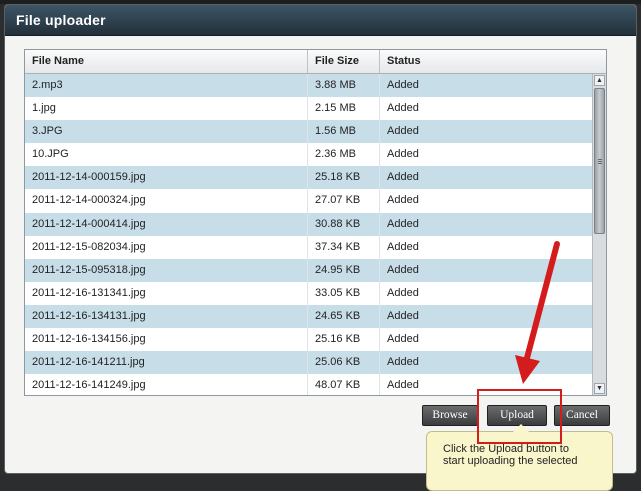 This screenshot has height=491, width=641. I want to click on annotation-arrow-icon, so click(537, 312).